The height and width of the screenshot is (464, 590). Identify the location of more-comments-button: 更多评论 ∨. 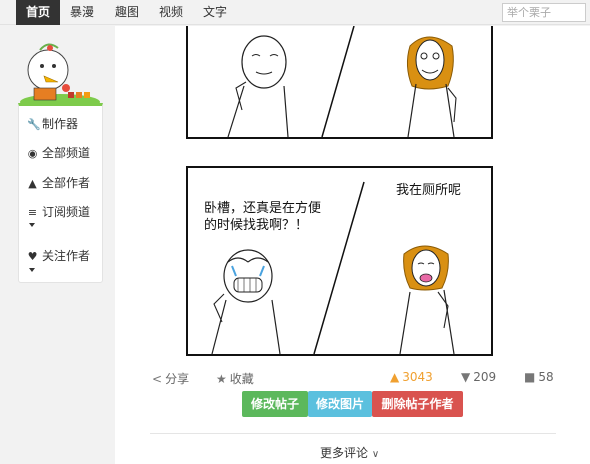
(349, 452).